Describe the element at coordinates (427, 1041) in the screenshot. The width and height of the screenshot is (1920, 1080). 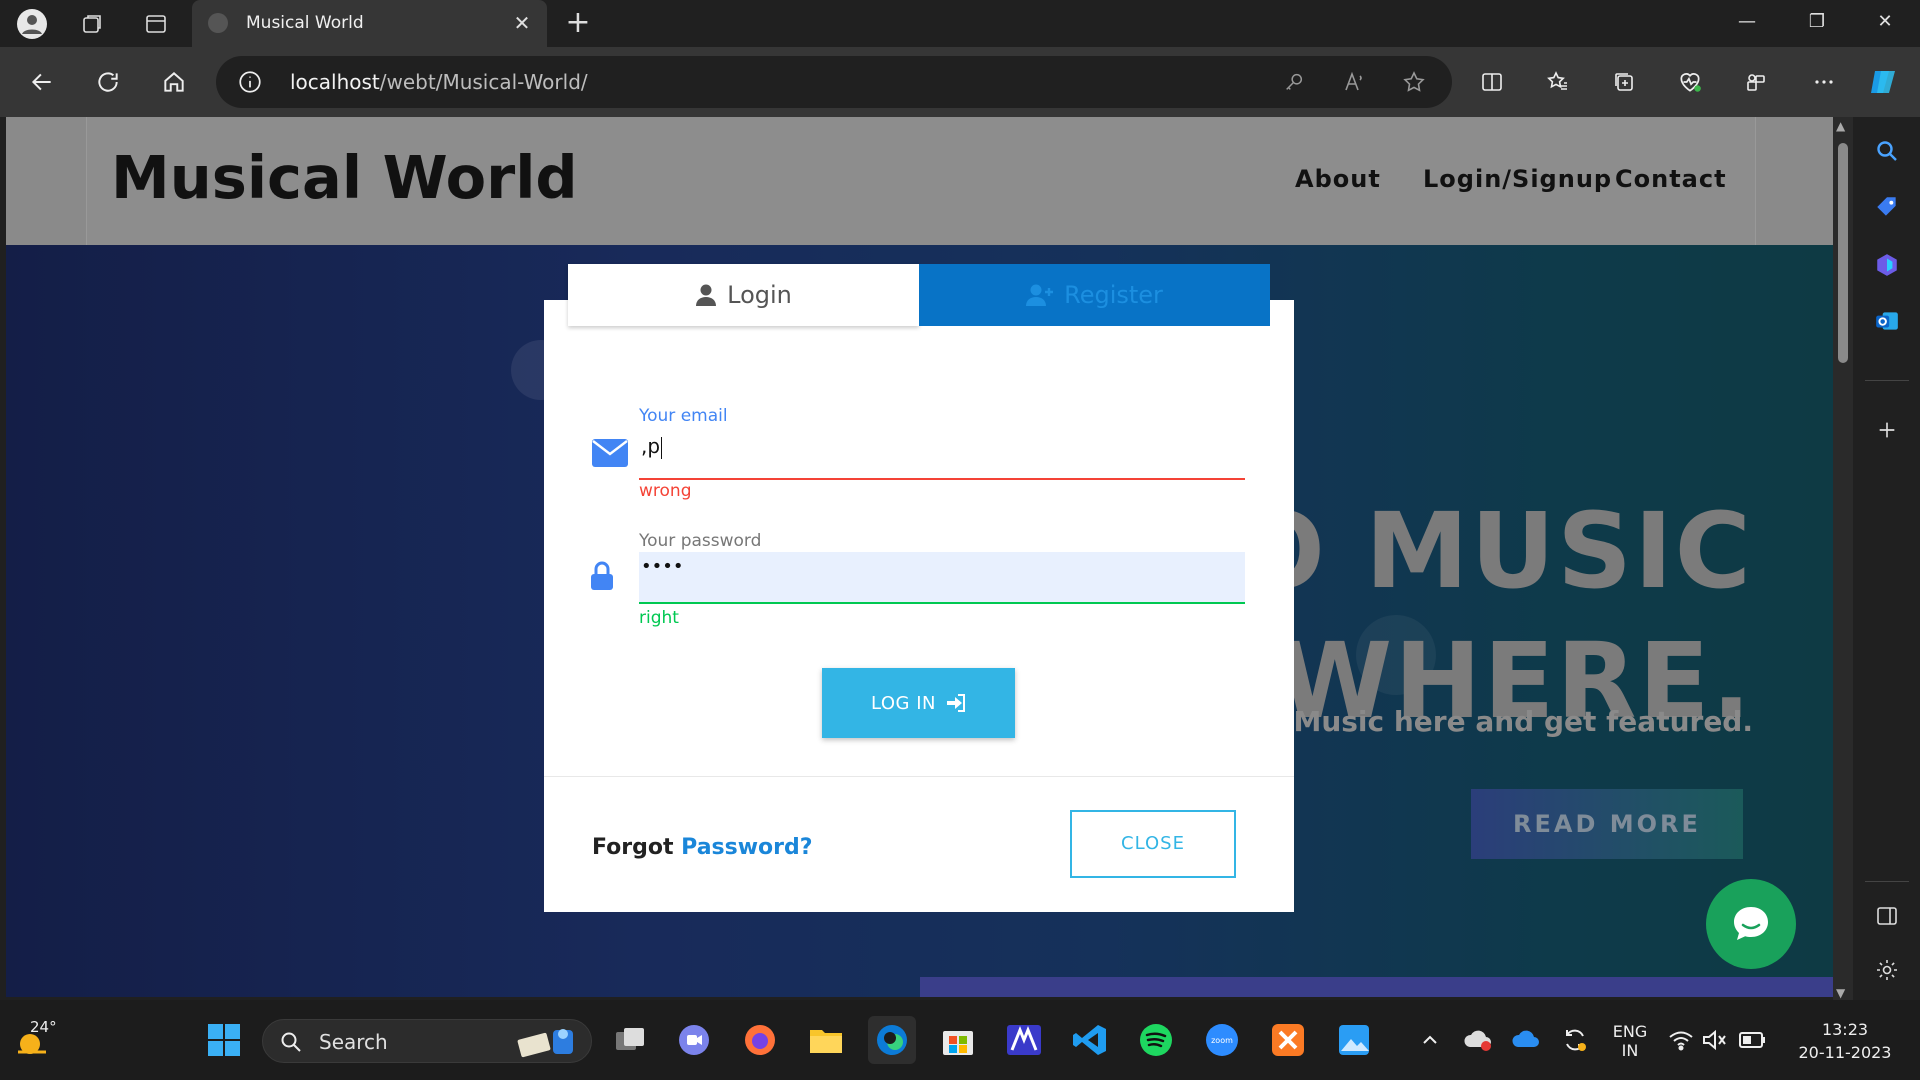
I see `taskbar-search-box: Search` at that location.